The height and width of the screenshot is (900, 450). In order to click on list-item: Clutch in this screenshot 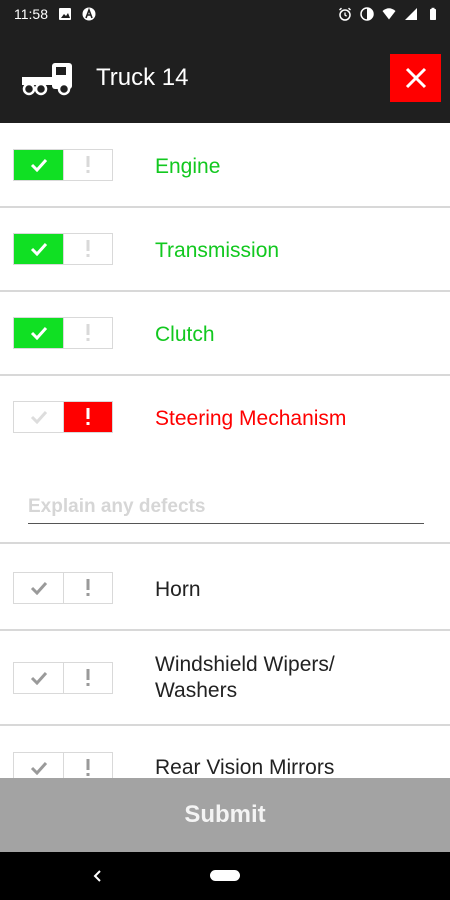, I will do `click(225, 334)`.